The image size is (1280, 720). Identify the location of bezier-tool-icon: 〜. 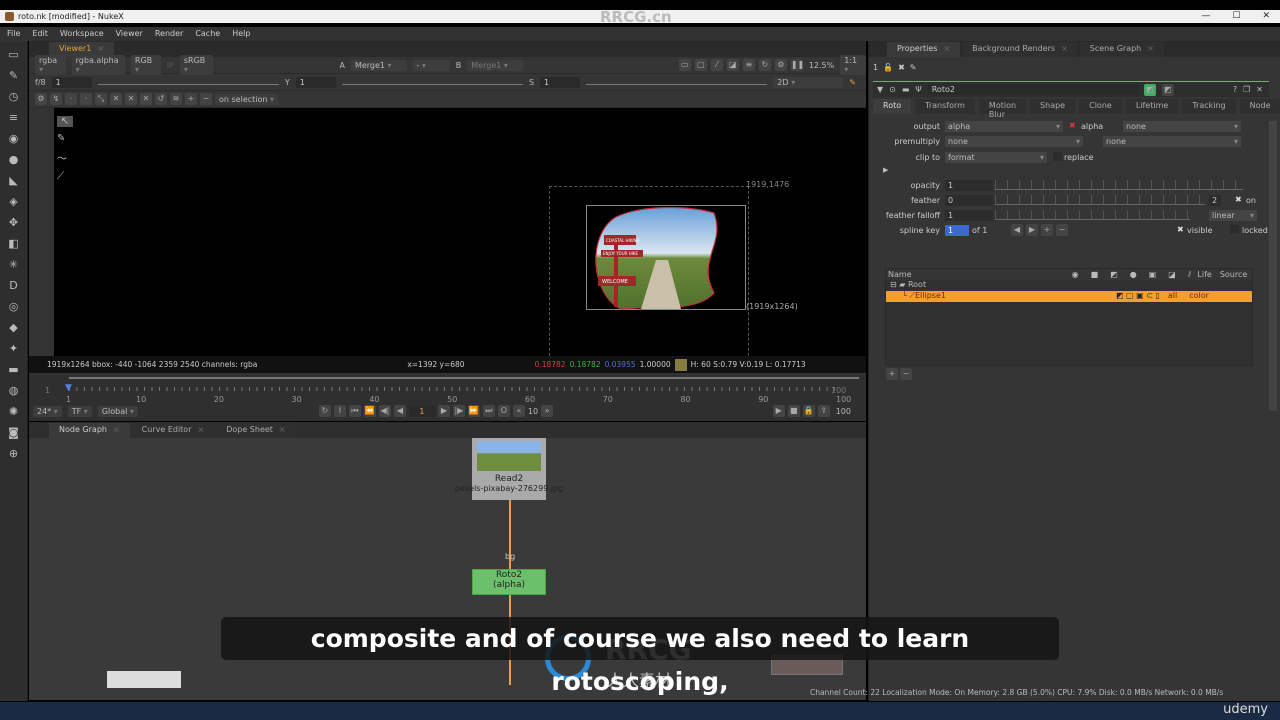
(65, 157).